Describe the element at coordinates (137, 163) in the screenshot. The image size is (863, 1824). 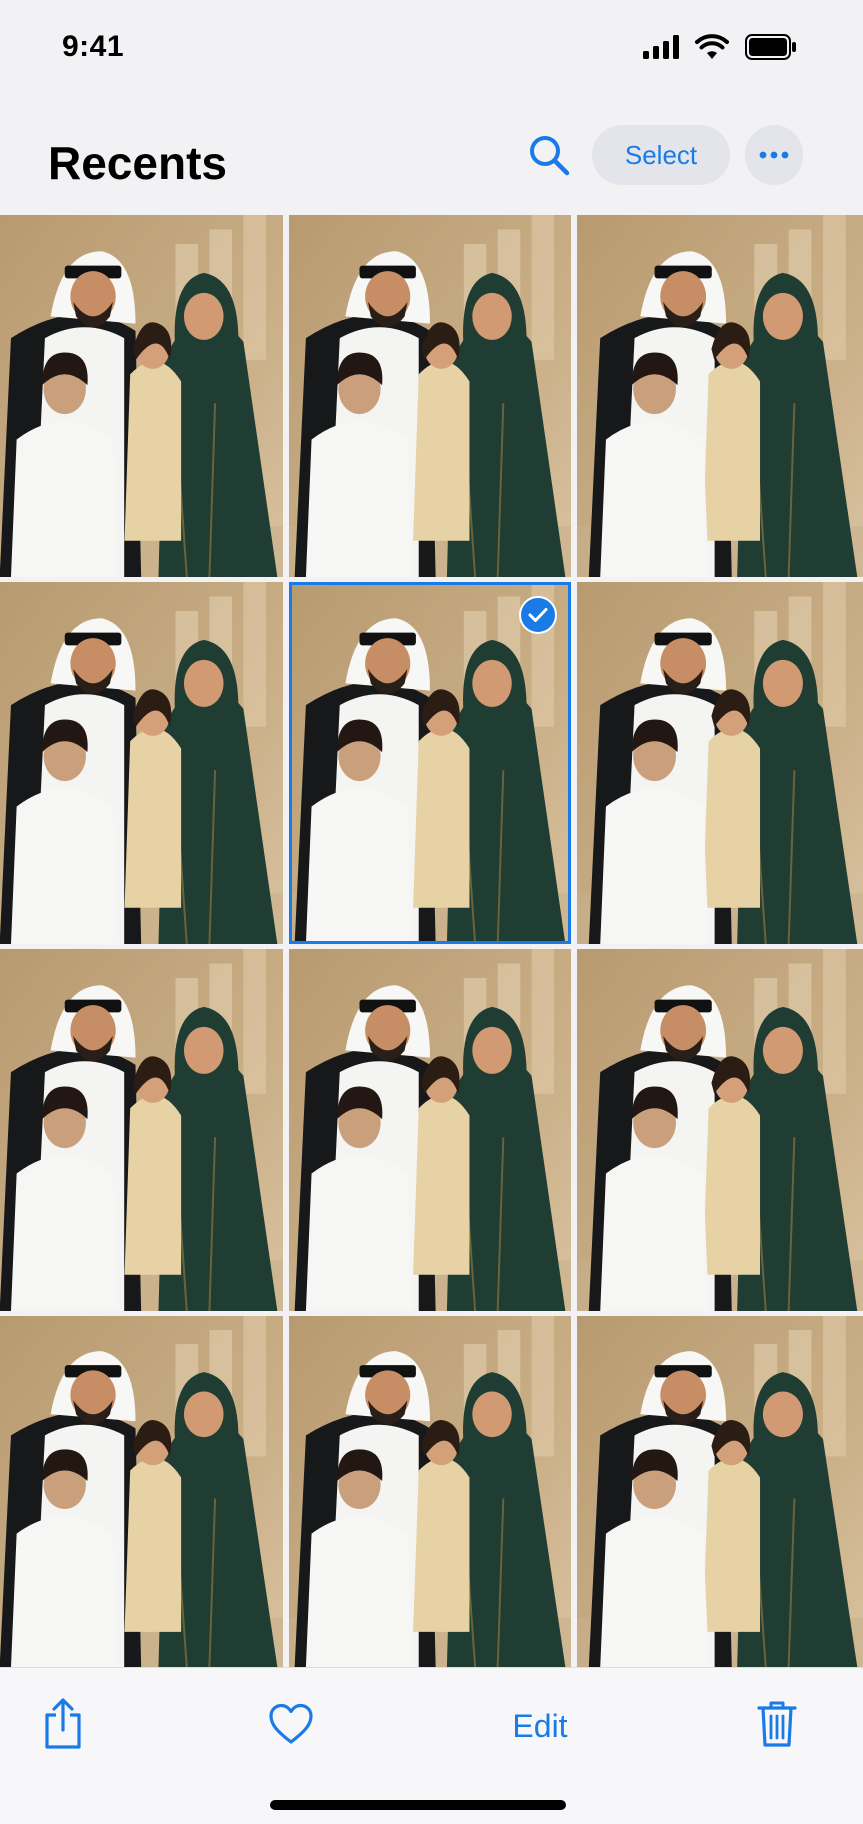
I see `page-title: Recents` at that location.